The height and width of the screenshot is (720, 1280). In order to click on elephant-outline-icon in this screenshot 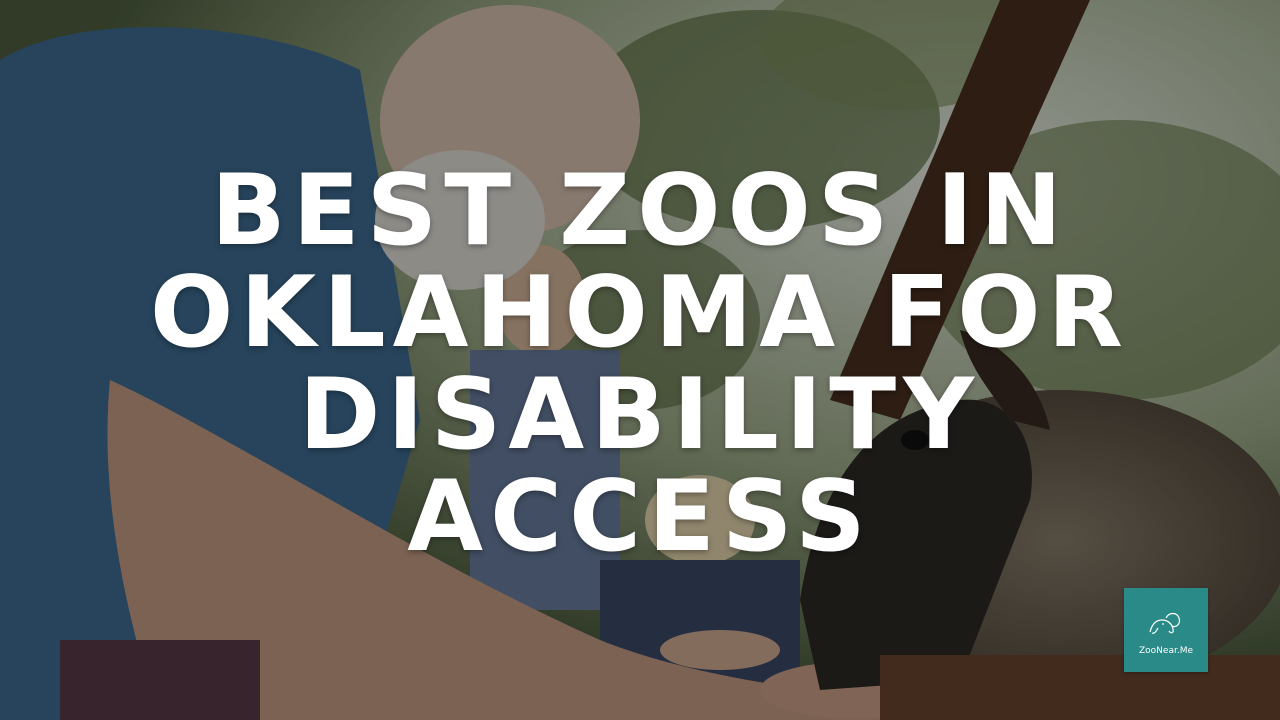, I will do `click(1165, 623)`.